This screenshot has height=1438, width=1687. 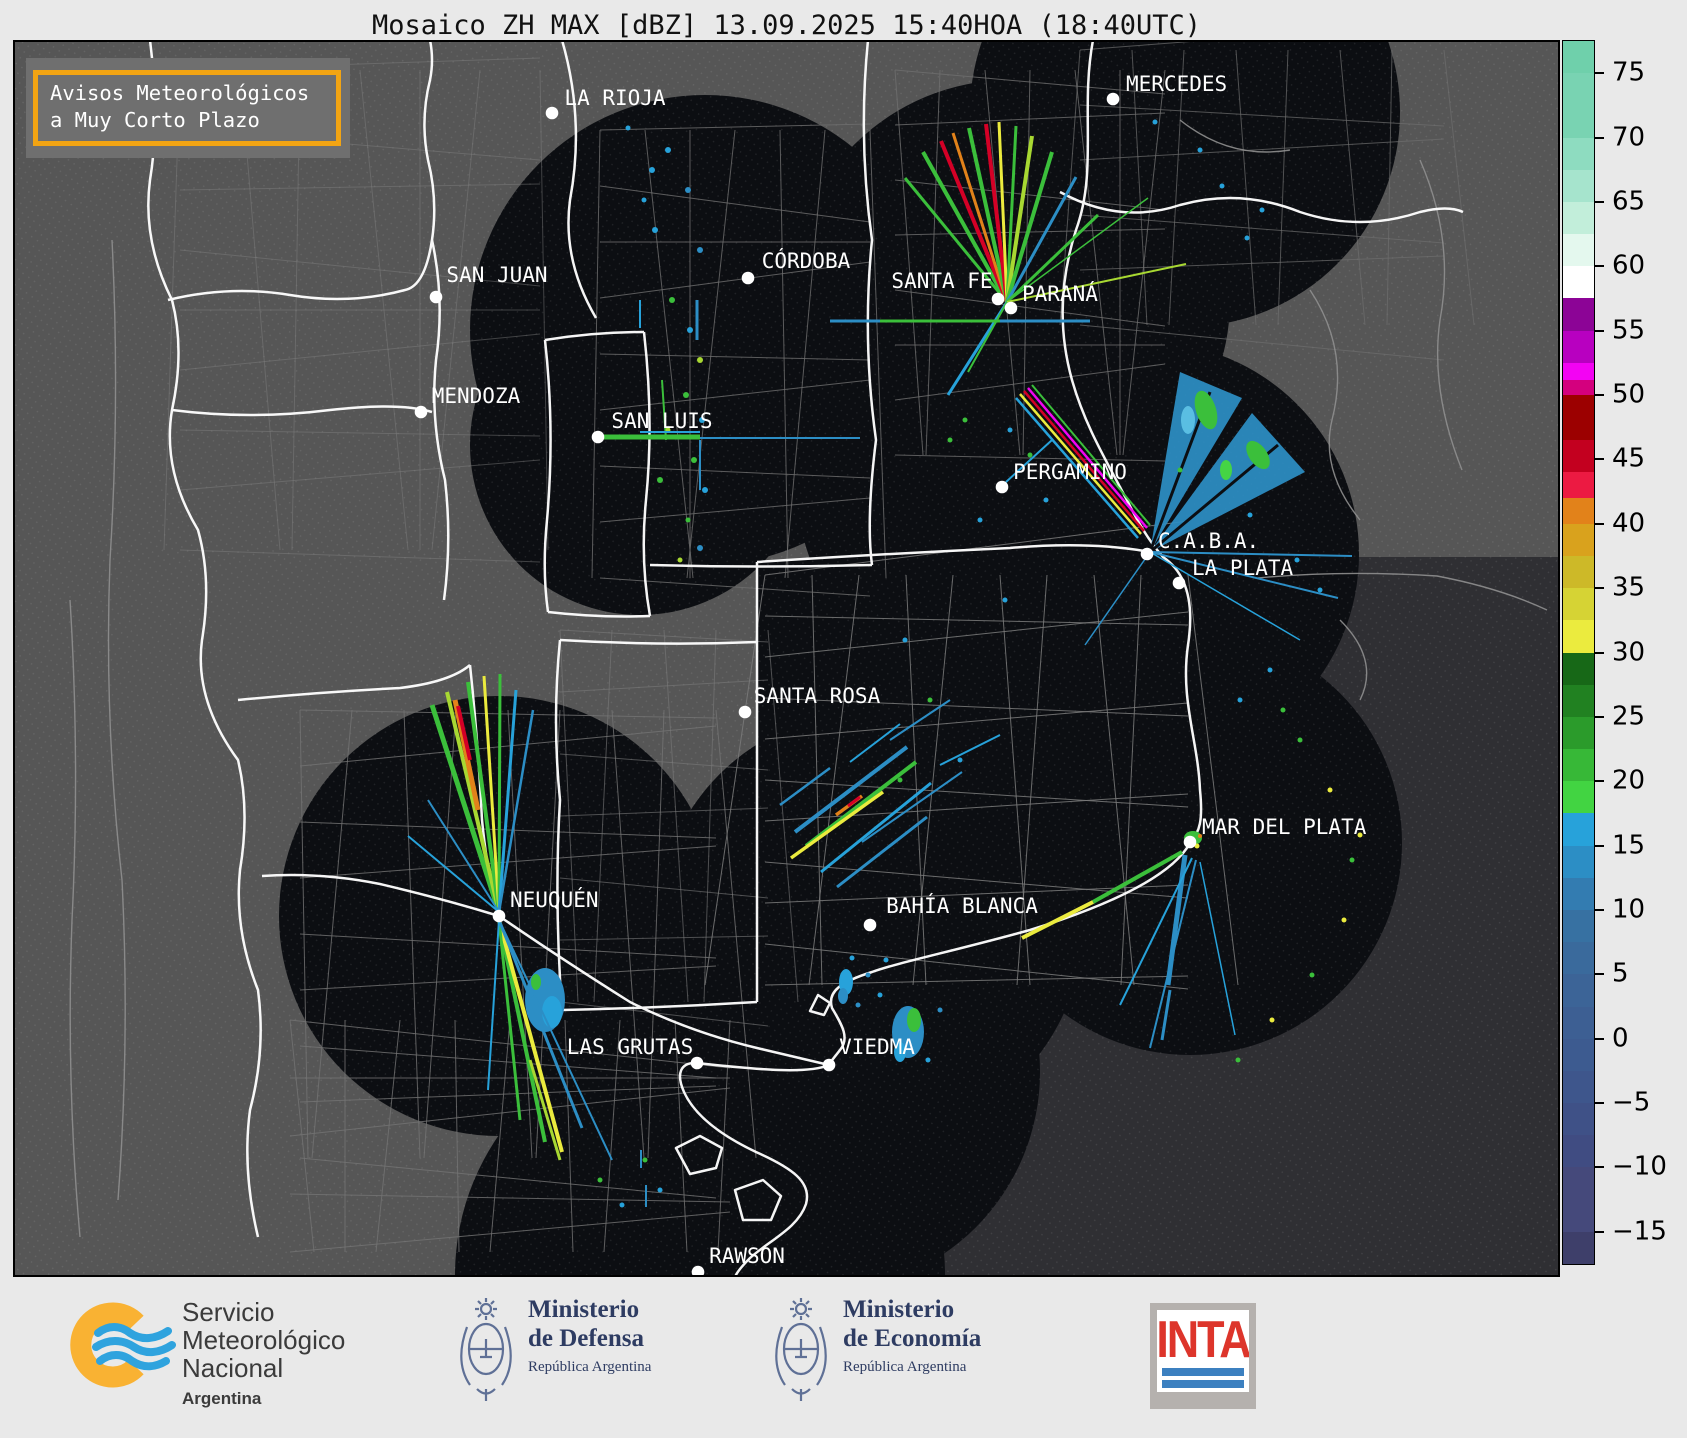 What do you see at coordinates (1629, 523) in the screenshot?
I see `colorbar-tick-label: 40` at bounding box center [1629, 523].